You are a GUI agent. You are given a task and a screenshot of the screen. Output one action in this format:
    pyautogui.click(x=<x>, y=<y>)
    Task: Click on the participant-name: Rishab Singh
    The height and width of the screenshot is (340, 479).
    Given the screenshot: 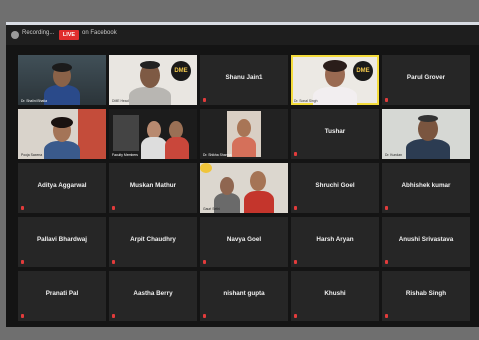 What is the action you would take?
    pyautogui.click(x=426, y=293)
    